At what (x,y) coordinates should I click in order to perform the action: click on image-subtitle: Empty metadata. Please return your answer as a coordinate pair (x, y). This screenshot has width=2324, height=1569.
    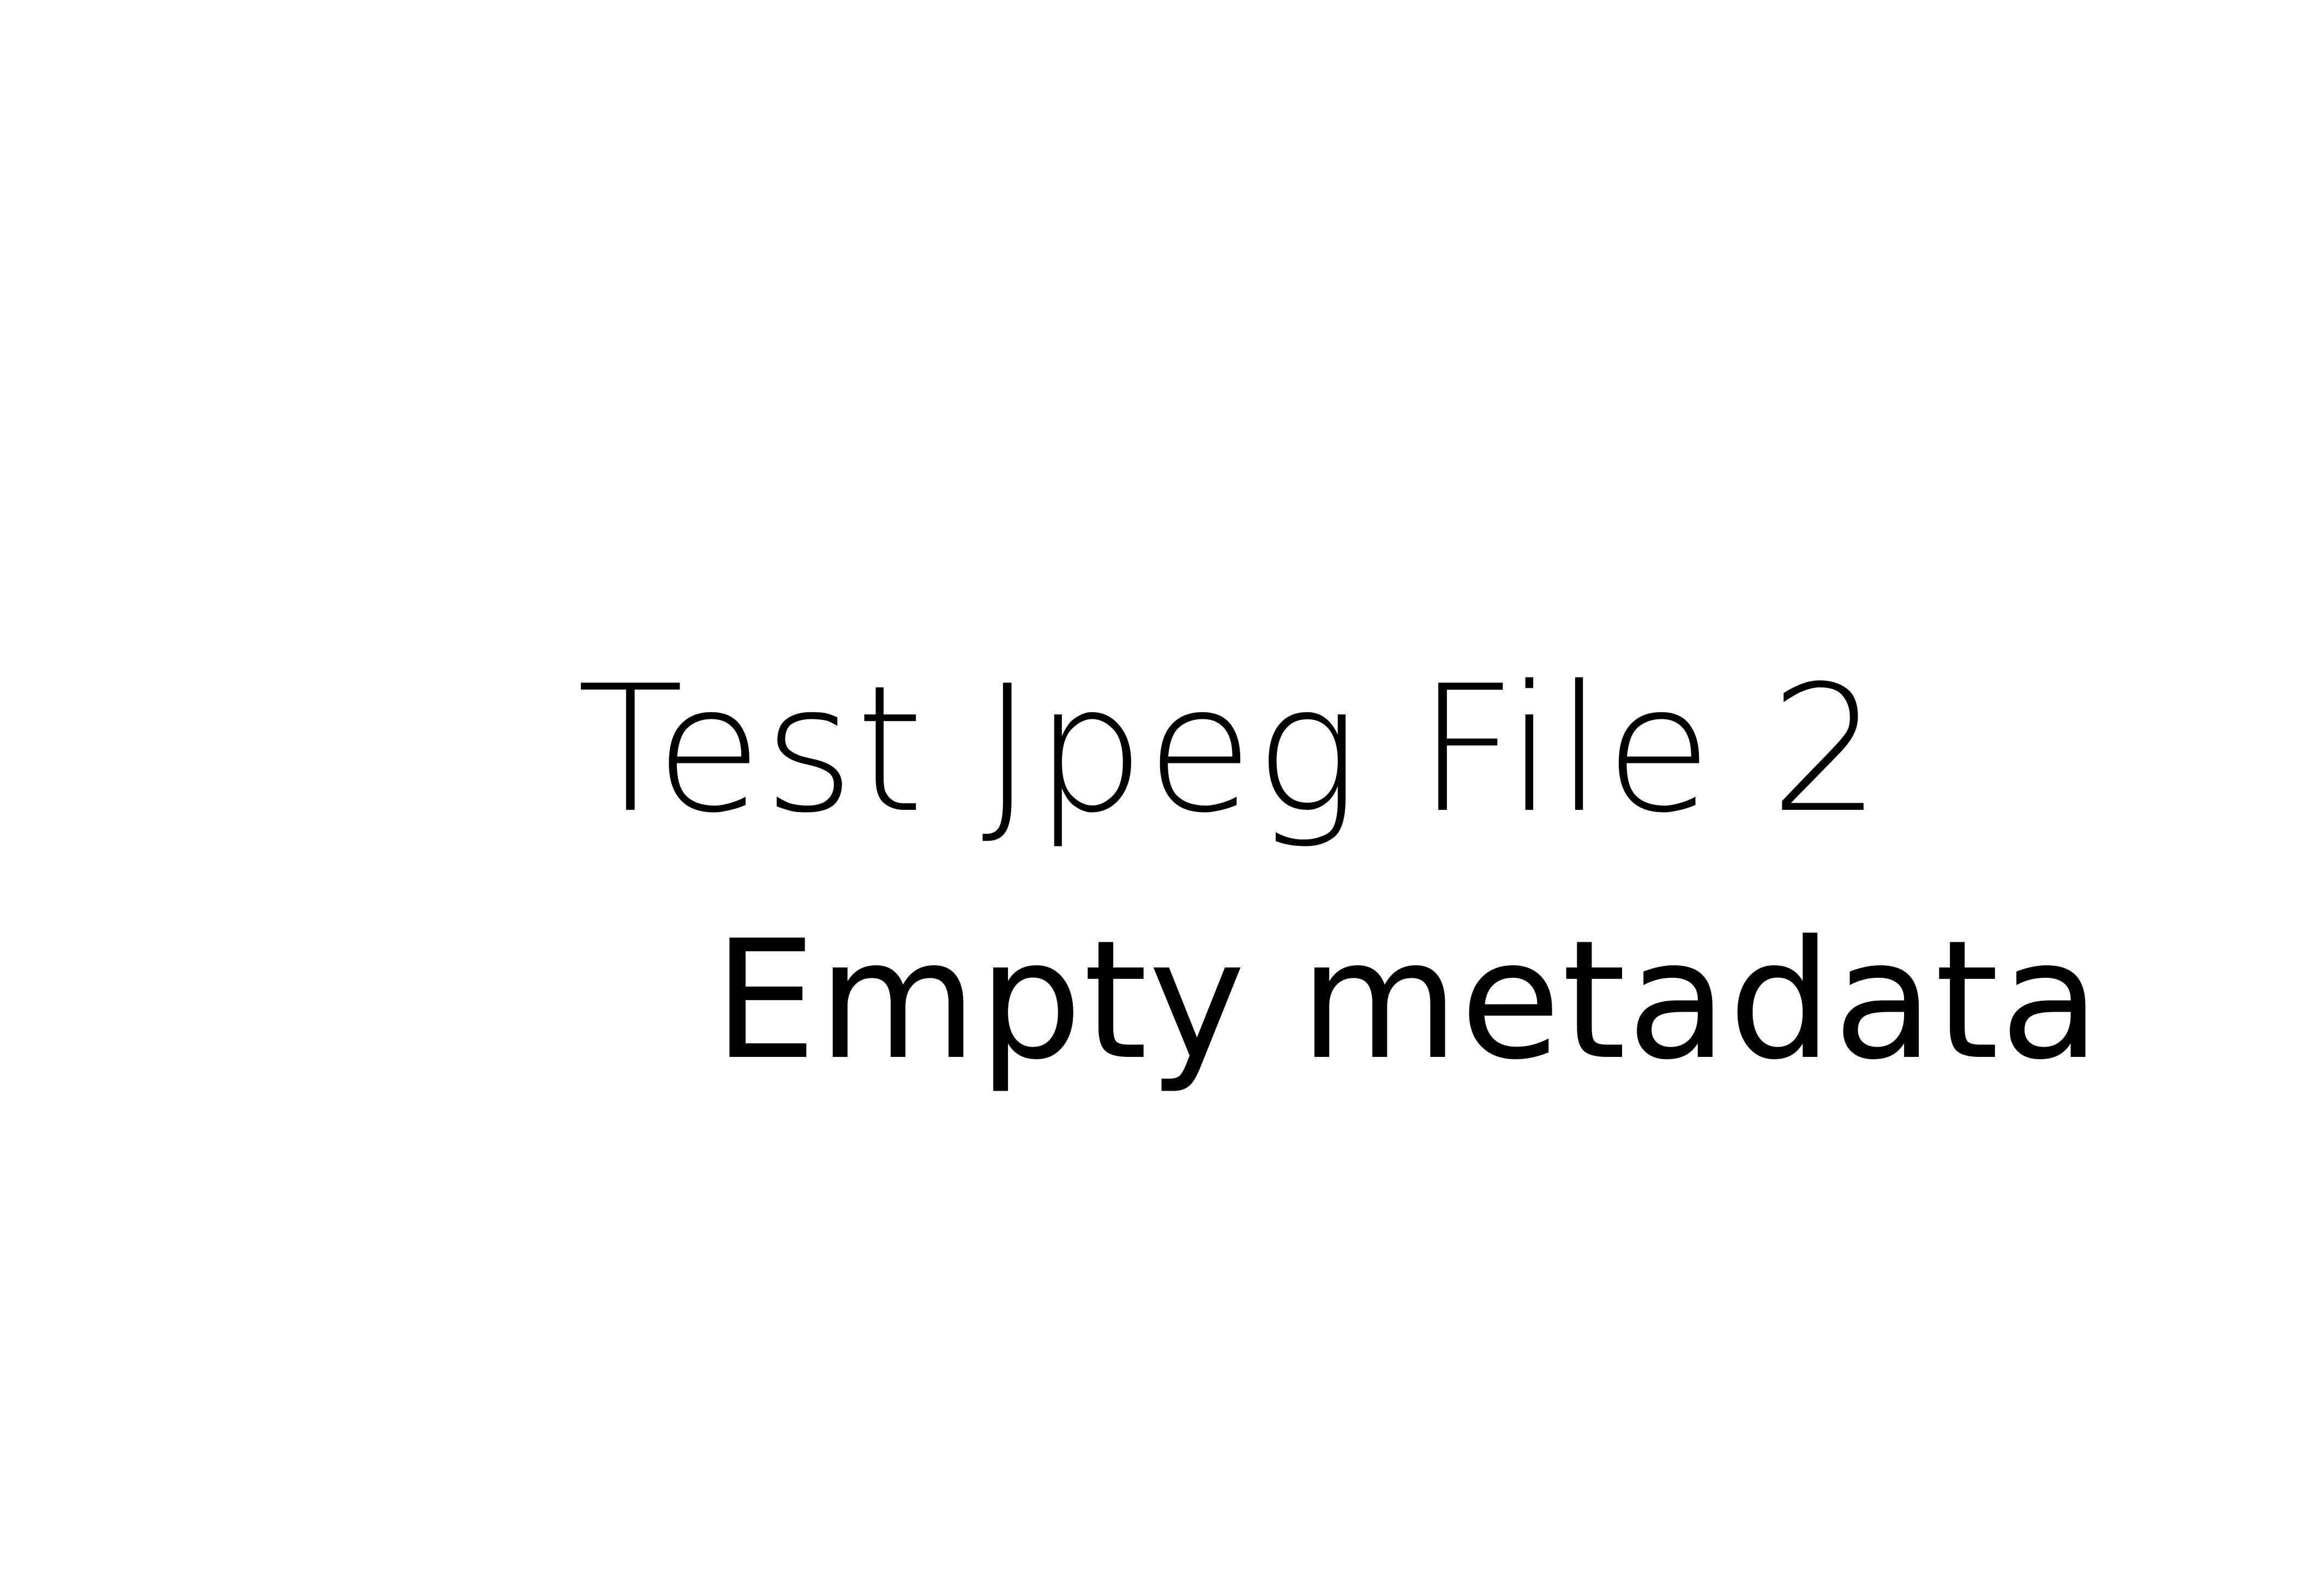
    Looking at the image, I should click on (1407, 1000).